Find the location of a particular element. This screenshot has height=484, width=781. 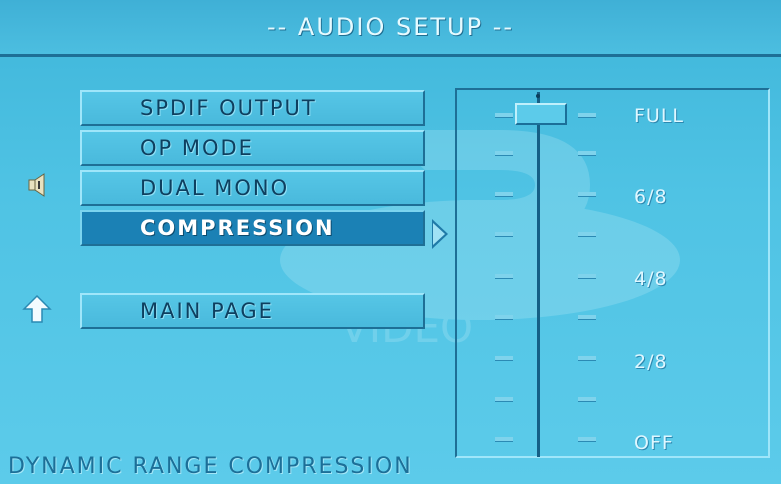

menu-item-spdif-output: SPDIF OUTPUT is located at coordinates (252, 108).